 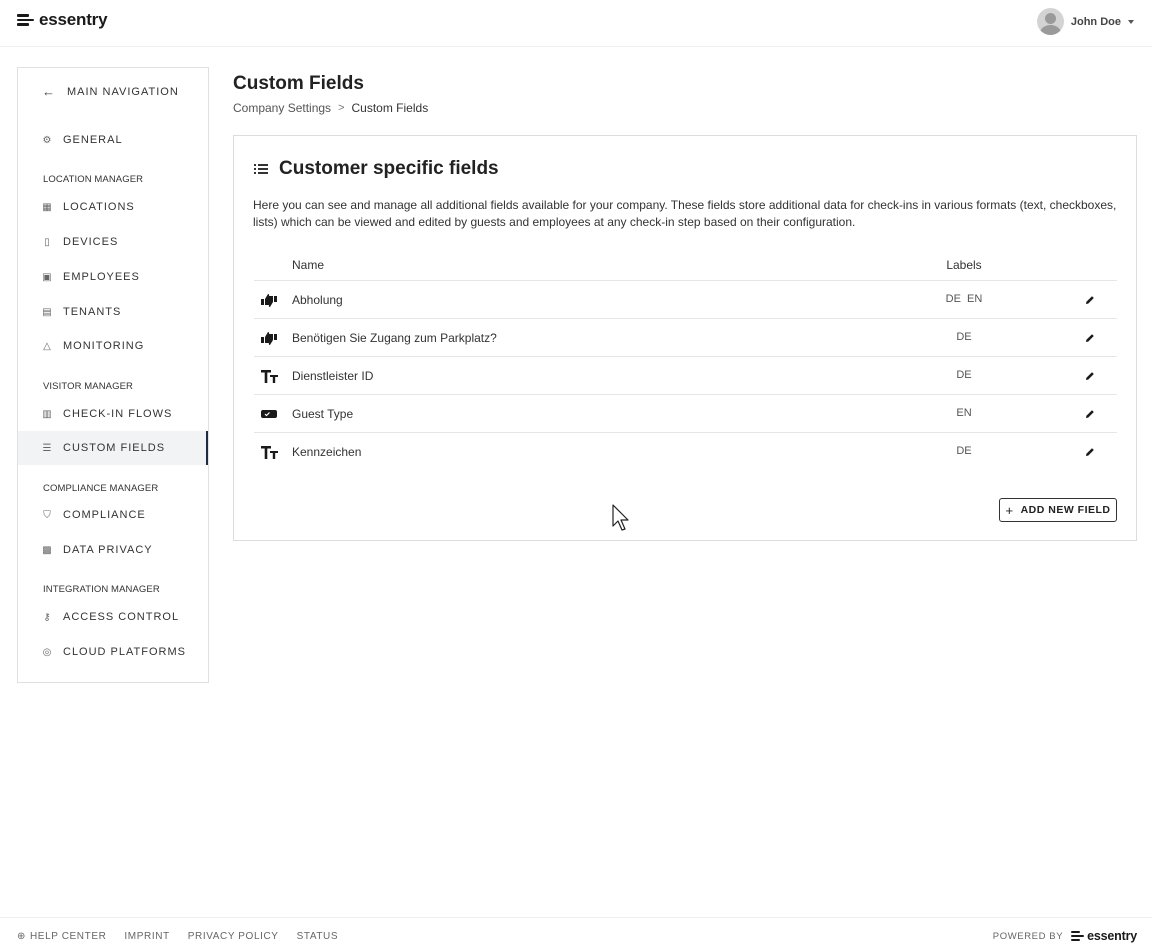 What do you see at coordinates (622, 521) in the screenshot?
I see `mouse-cursor-icon` at bounding box center [622, 521].